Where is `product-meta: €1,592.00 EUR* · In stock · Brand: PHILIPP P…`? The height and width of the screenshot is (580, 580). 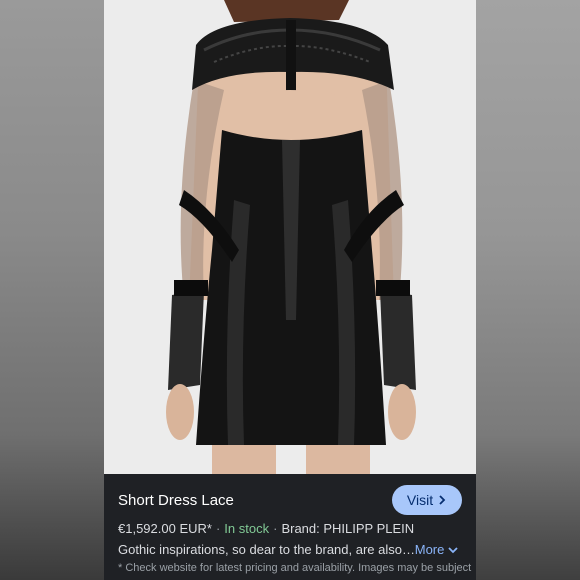 product-meta: €1,592.00 EUR* · In stock · Brand: PHILIPP P… is located at coordinates (266, 528).